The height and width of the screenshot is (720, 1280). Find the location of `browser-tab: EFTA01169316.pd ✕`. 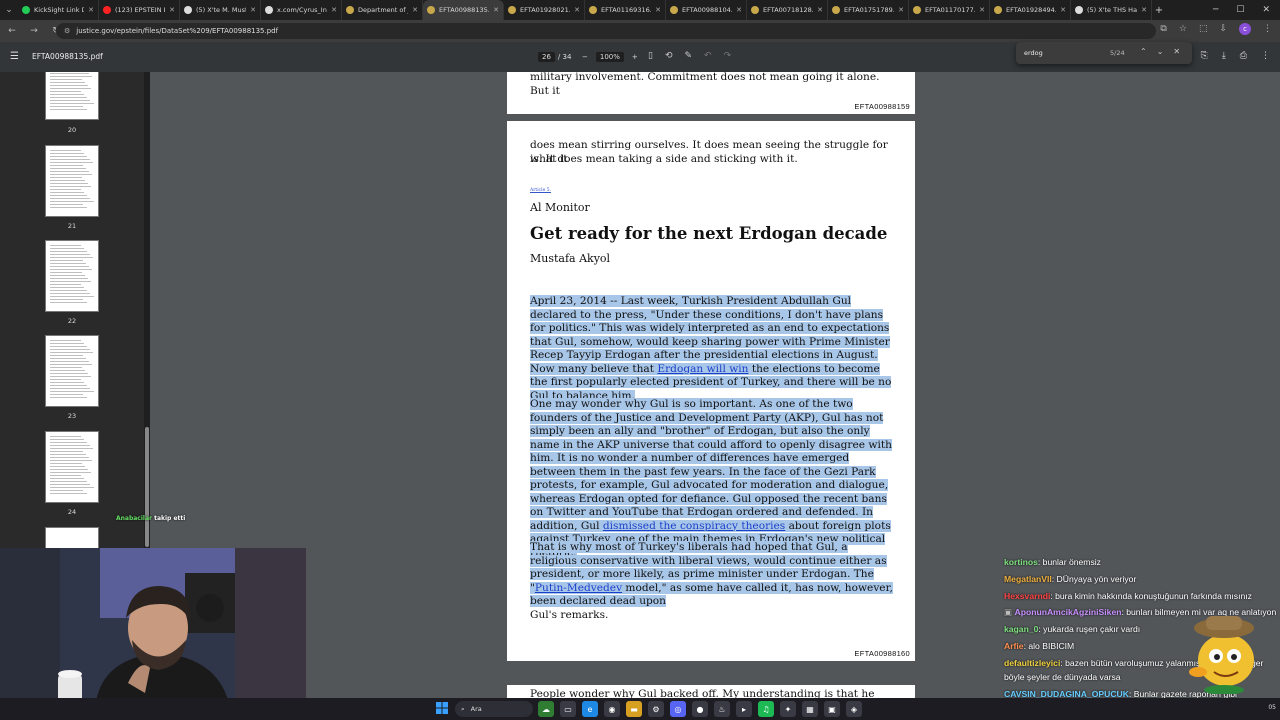

browser-tab: EFTA01169316.pd ✕ is located at coordinates (625, 10).